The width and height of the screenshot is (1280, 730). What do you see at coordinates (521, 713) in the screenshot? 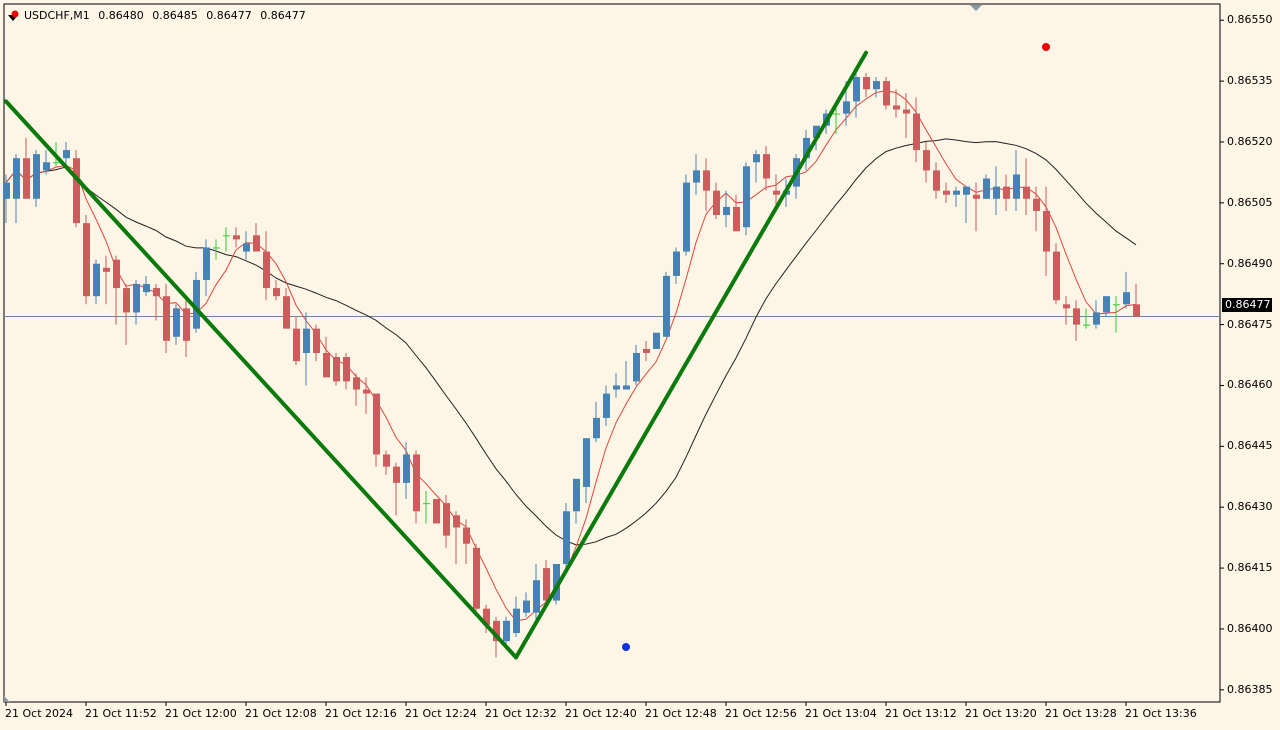
I see `time-tick-label: 21 Oct 12:32` at bounding box center [521, 713].